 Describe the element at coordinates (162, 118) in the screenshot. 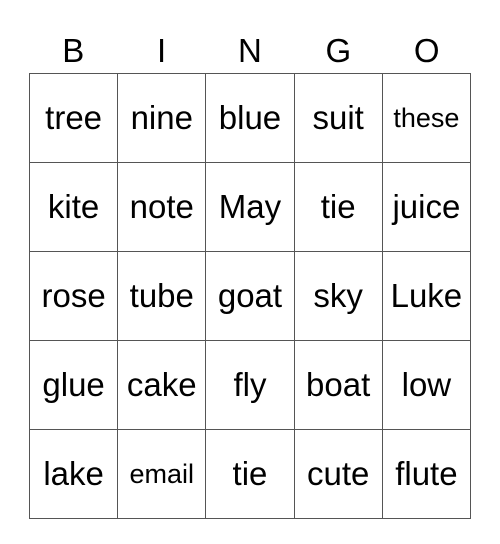

I see `bingo-cell: nine` at that location.